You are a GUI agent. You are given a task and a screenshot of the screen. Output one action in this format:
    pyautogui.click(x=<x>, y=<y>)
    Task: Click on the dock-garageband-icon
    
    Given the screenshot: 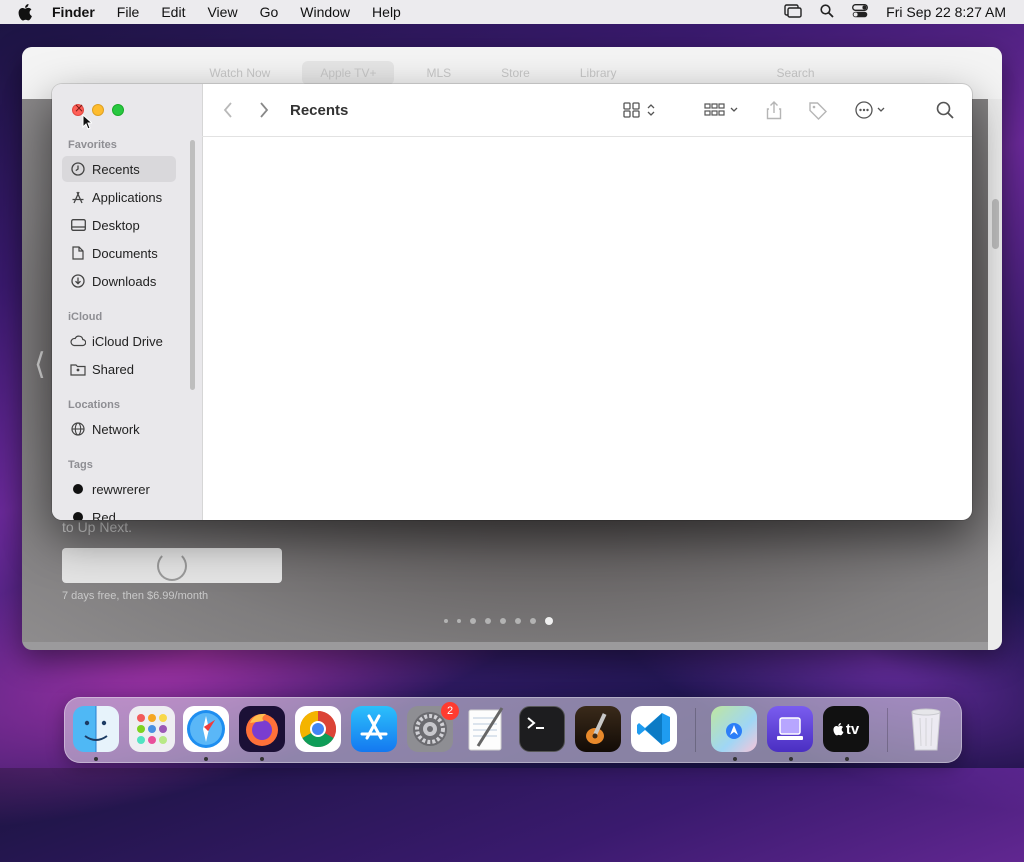 What is the action you would take?
    pyautogui.click(x=598, y=729)
    